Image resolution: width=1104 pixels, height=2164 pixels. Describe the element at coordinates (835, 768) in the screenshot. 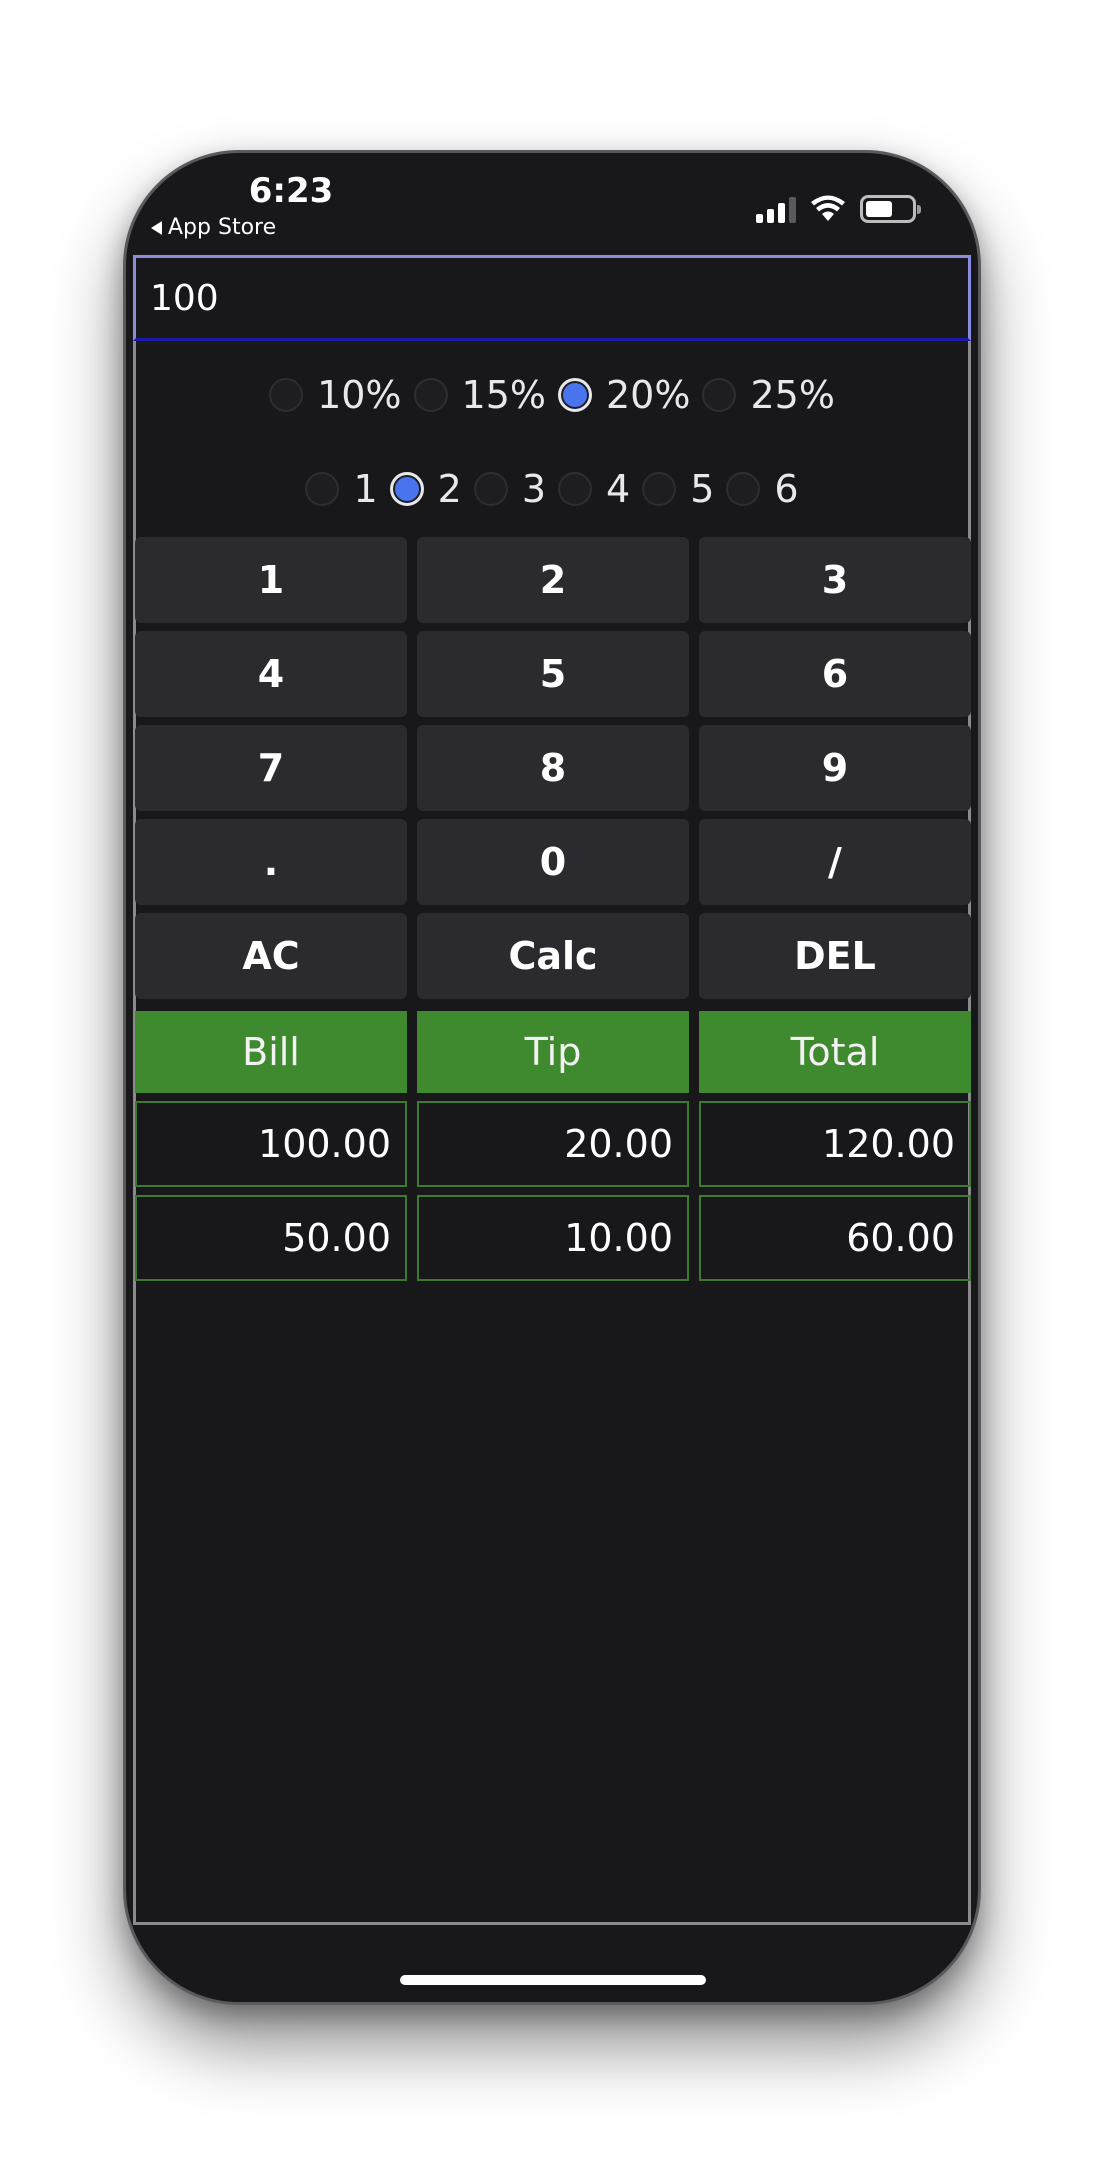

I see `key-9: 9` at that location.